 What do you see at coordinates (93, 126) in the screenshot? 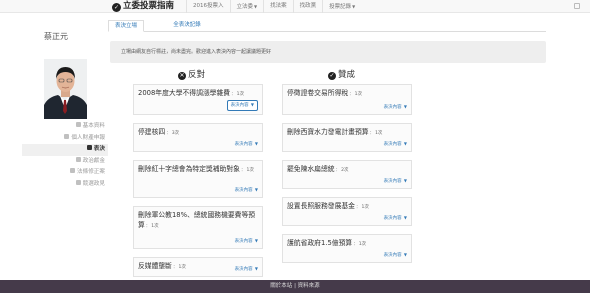
I see `sidebar-item-label: 基本資料` at bounding box center [93, 126].